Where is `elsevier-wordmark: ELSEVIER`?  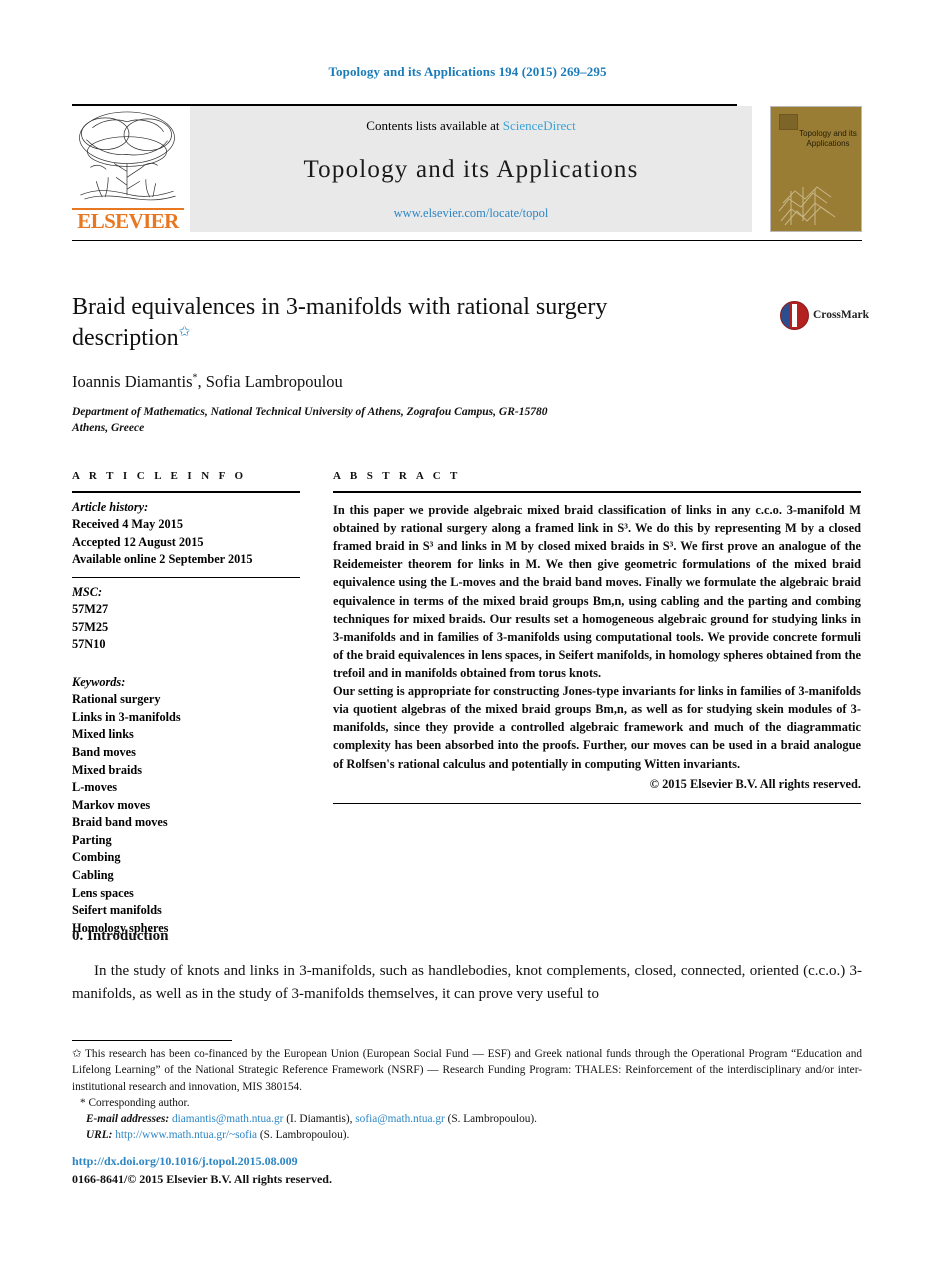 elsevier-wordmark: ELSEVIER is located at coordinates (128, 220).